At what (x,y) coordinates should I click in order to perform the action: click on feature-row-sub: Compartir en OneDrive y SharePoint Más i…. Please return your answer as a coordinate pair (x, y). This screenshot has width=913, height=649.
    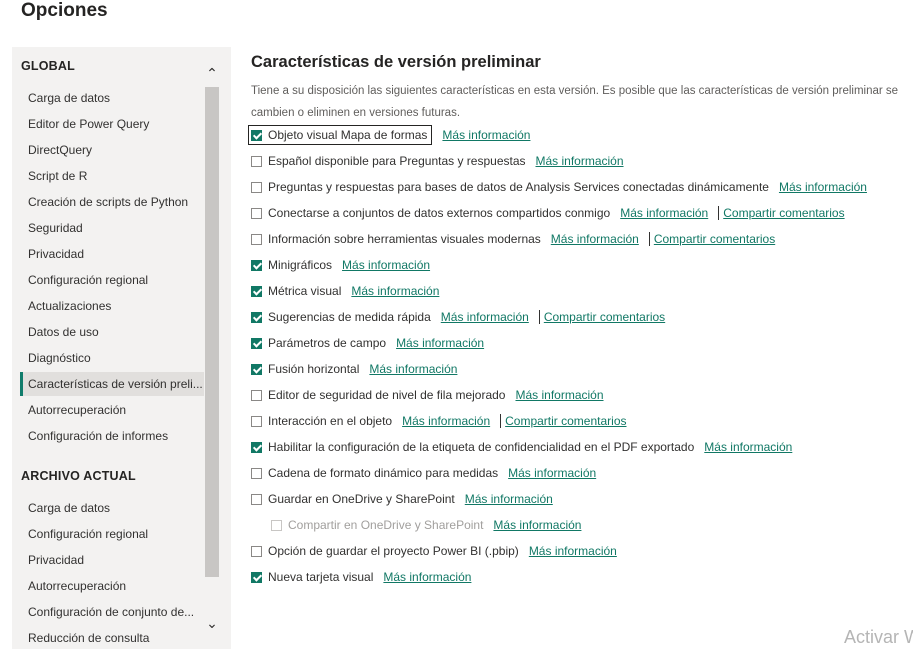
    Looking at the image, I should click on (426, 525).